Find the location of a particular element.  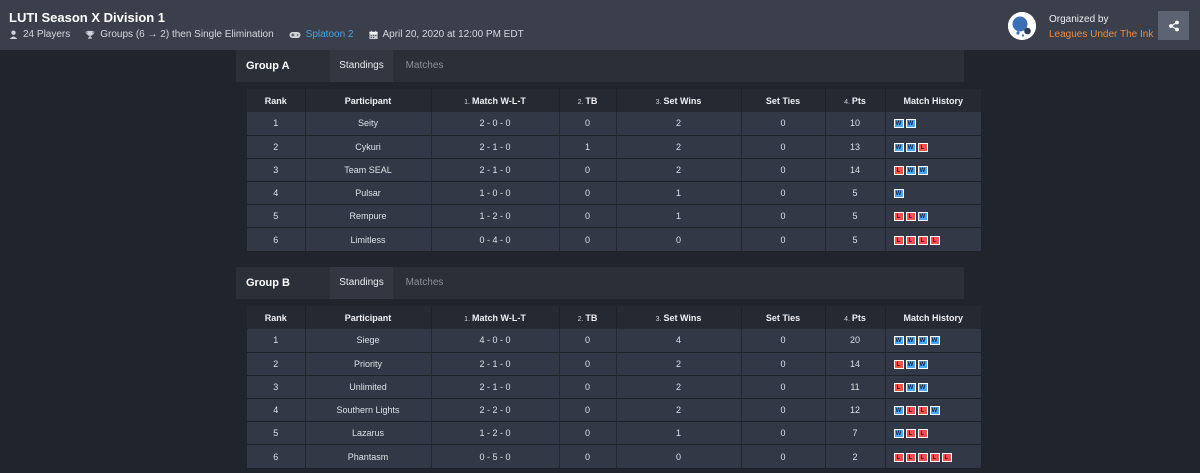

participant-name: Cykuri is located at coordinates (368, 147).